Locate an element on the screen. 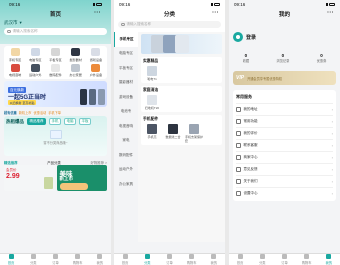 Image resolution: width=340 pixels, height=265 pixels. service-left: 意见反馈 is located at coordinates (247, 169).